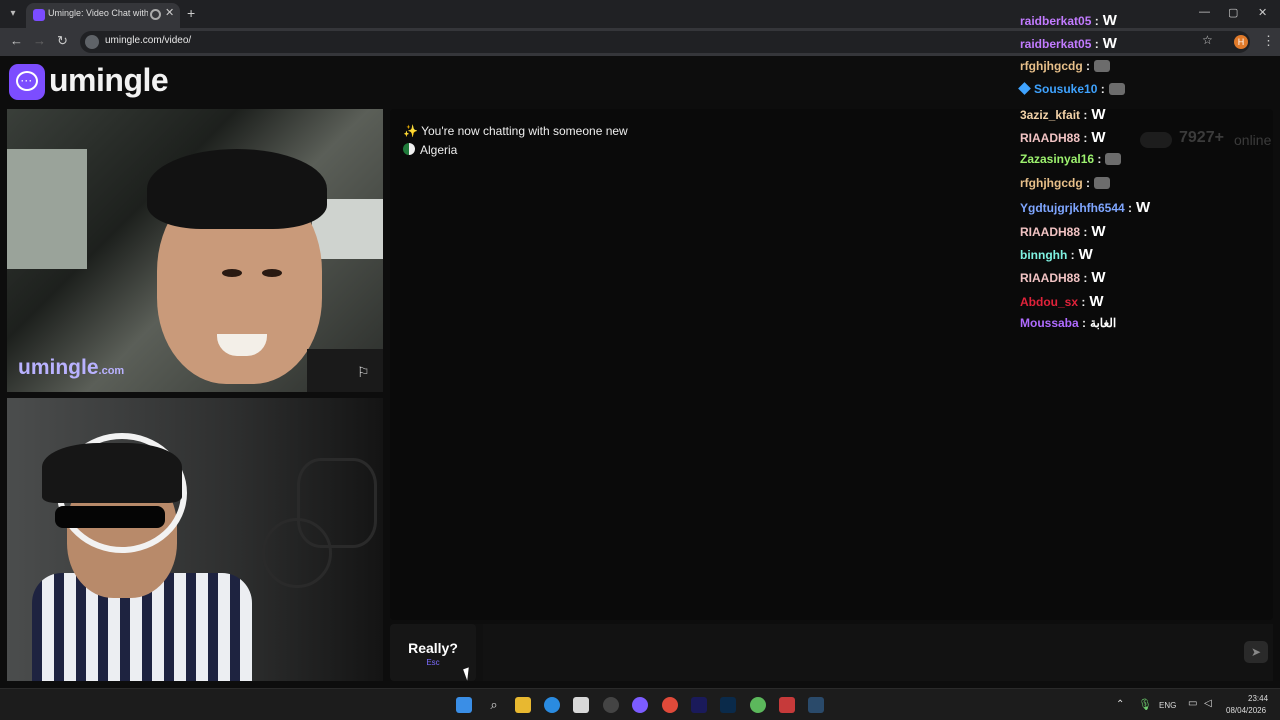  I want to click on steam-icon, so click(816, 705).